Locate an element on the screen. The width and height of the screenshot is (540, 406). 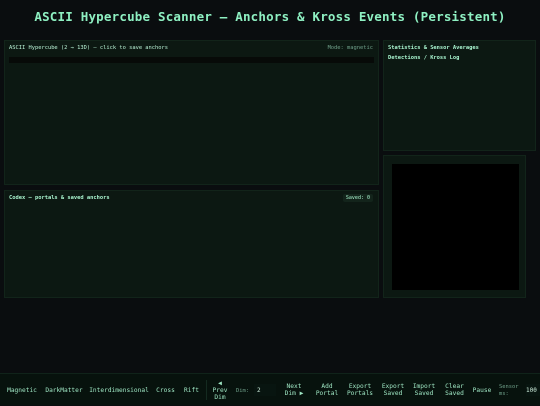
saved-count-badge: Saved: 0 is located at coordinates (357, 198).